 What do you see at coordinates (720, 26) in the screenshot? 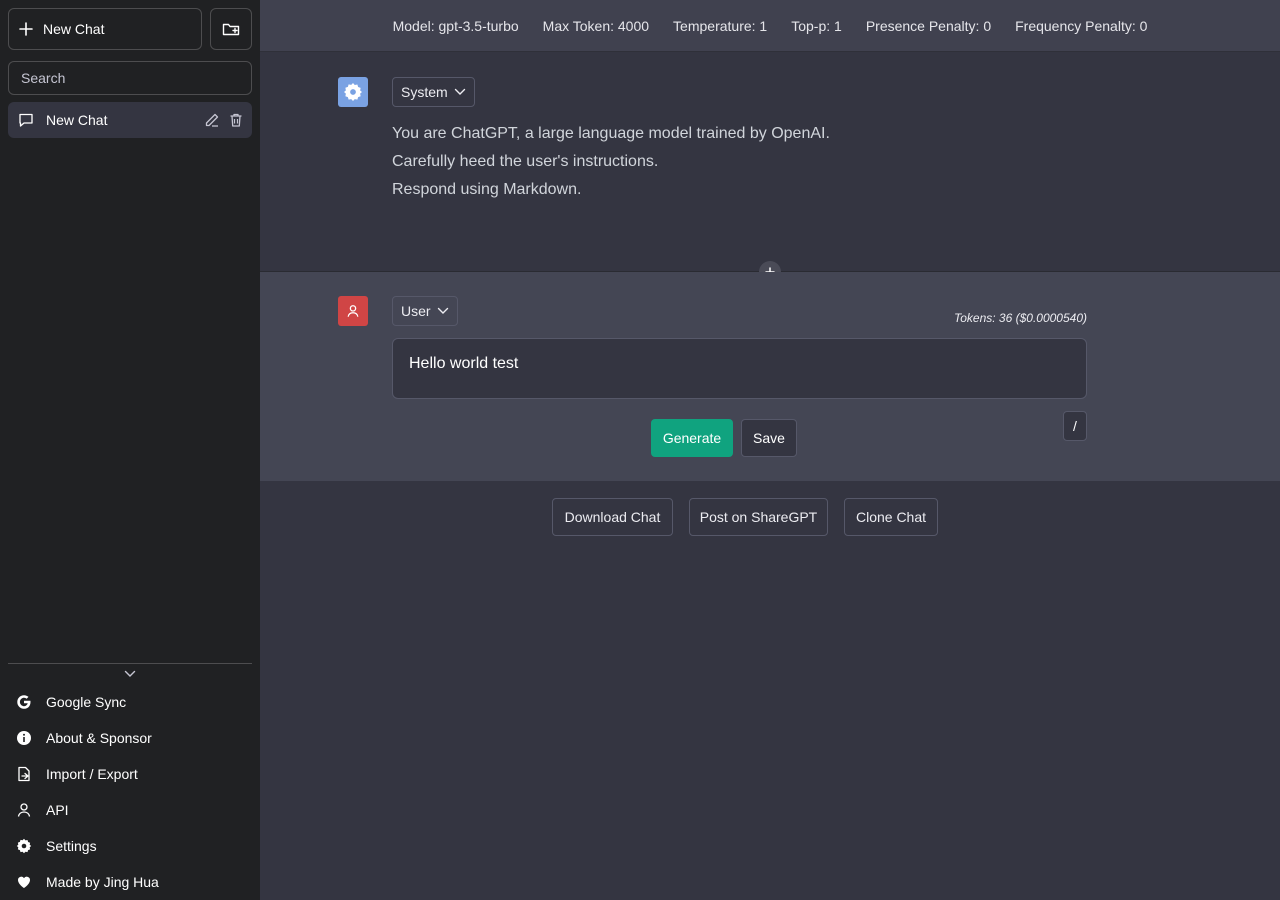
I see `config-temperature: Temperature: 1` at bounding box center [720, 26].